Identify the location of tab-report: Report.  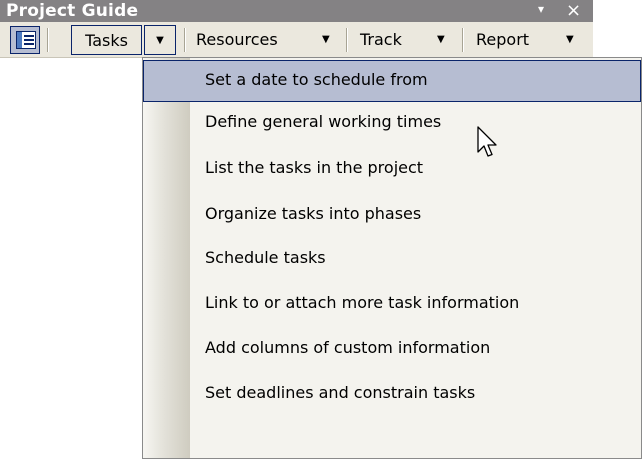
(502, 40).